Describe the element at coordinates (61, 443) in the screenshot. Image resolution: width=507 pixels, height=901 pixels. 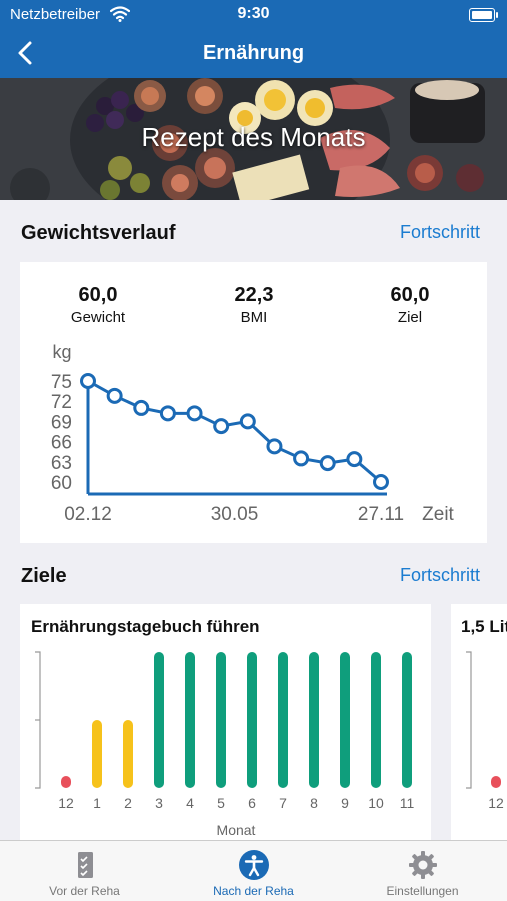
I see `y-tick-label: 66` at that location.